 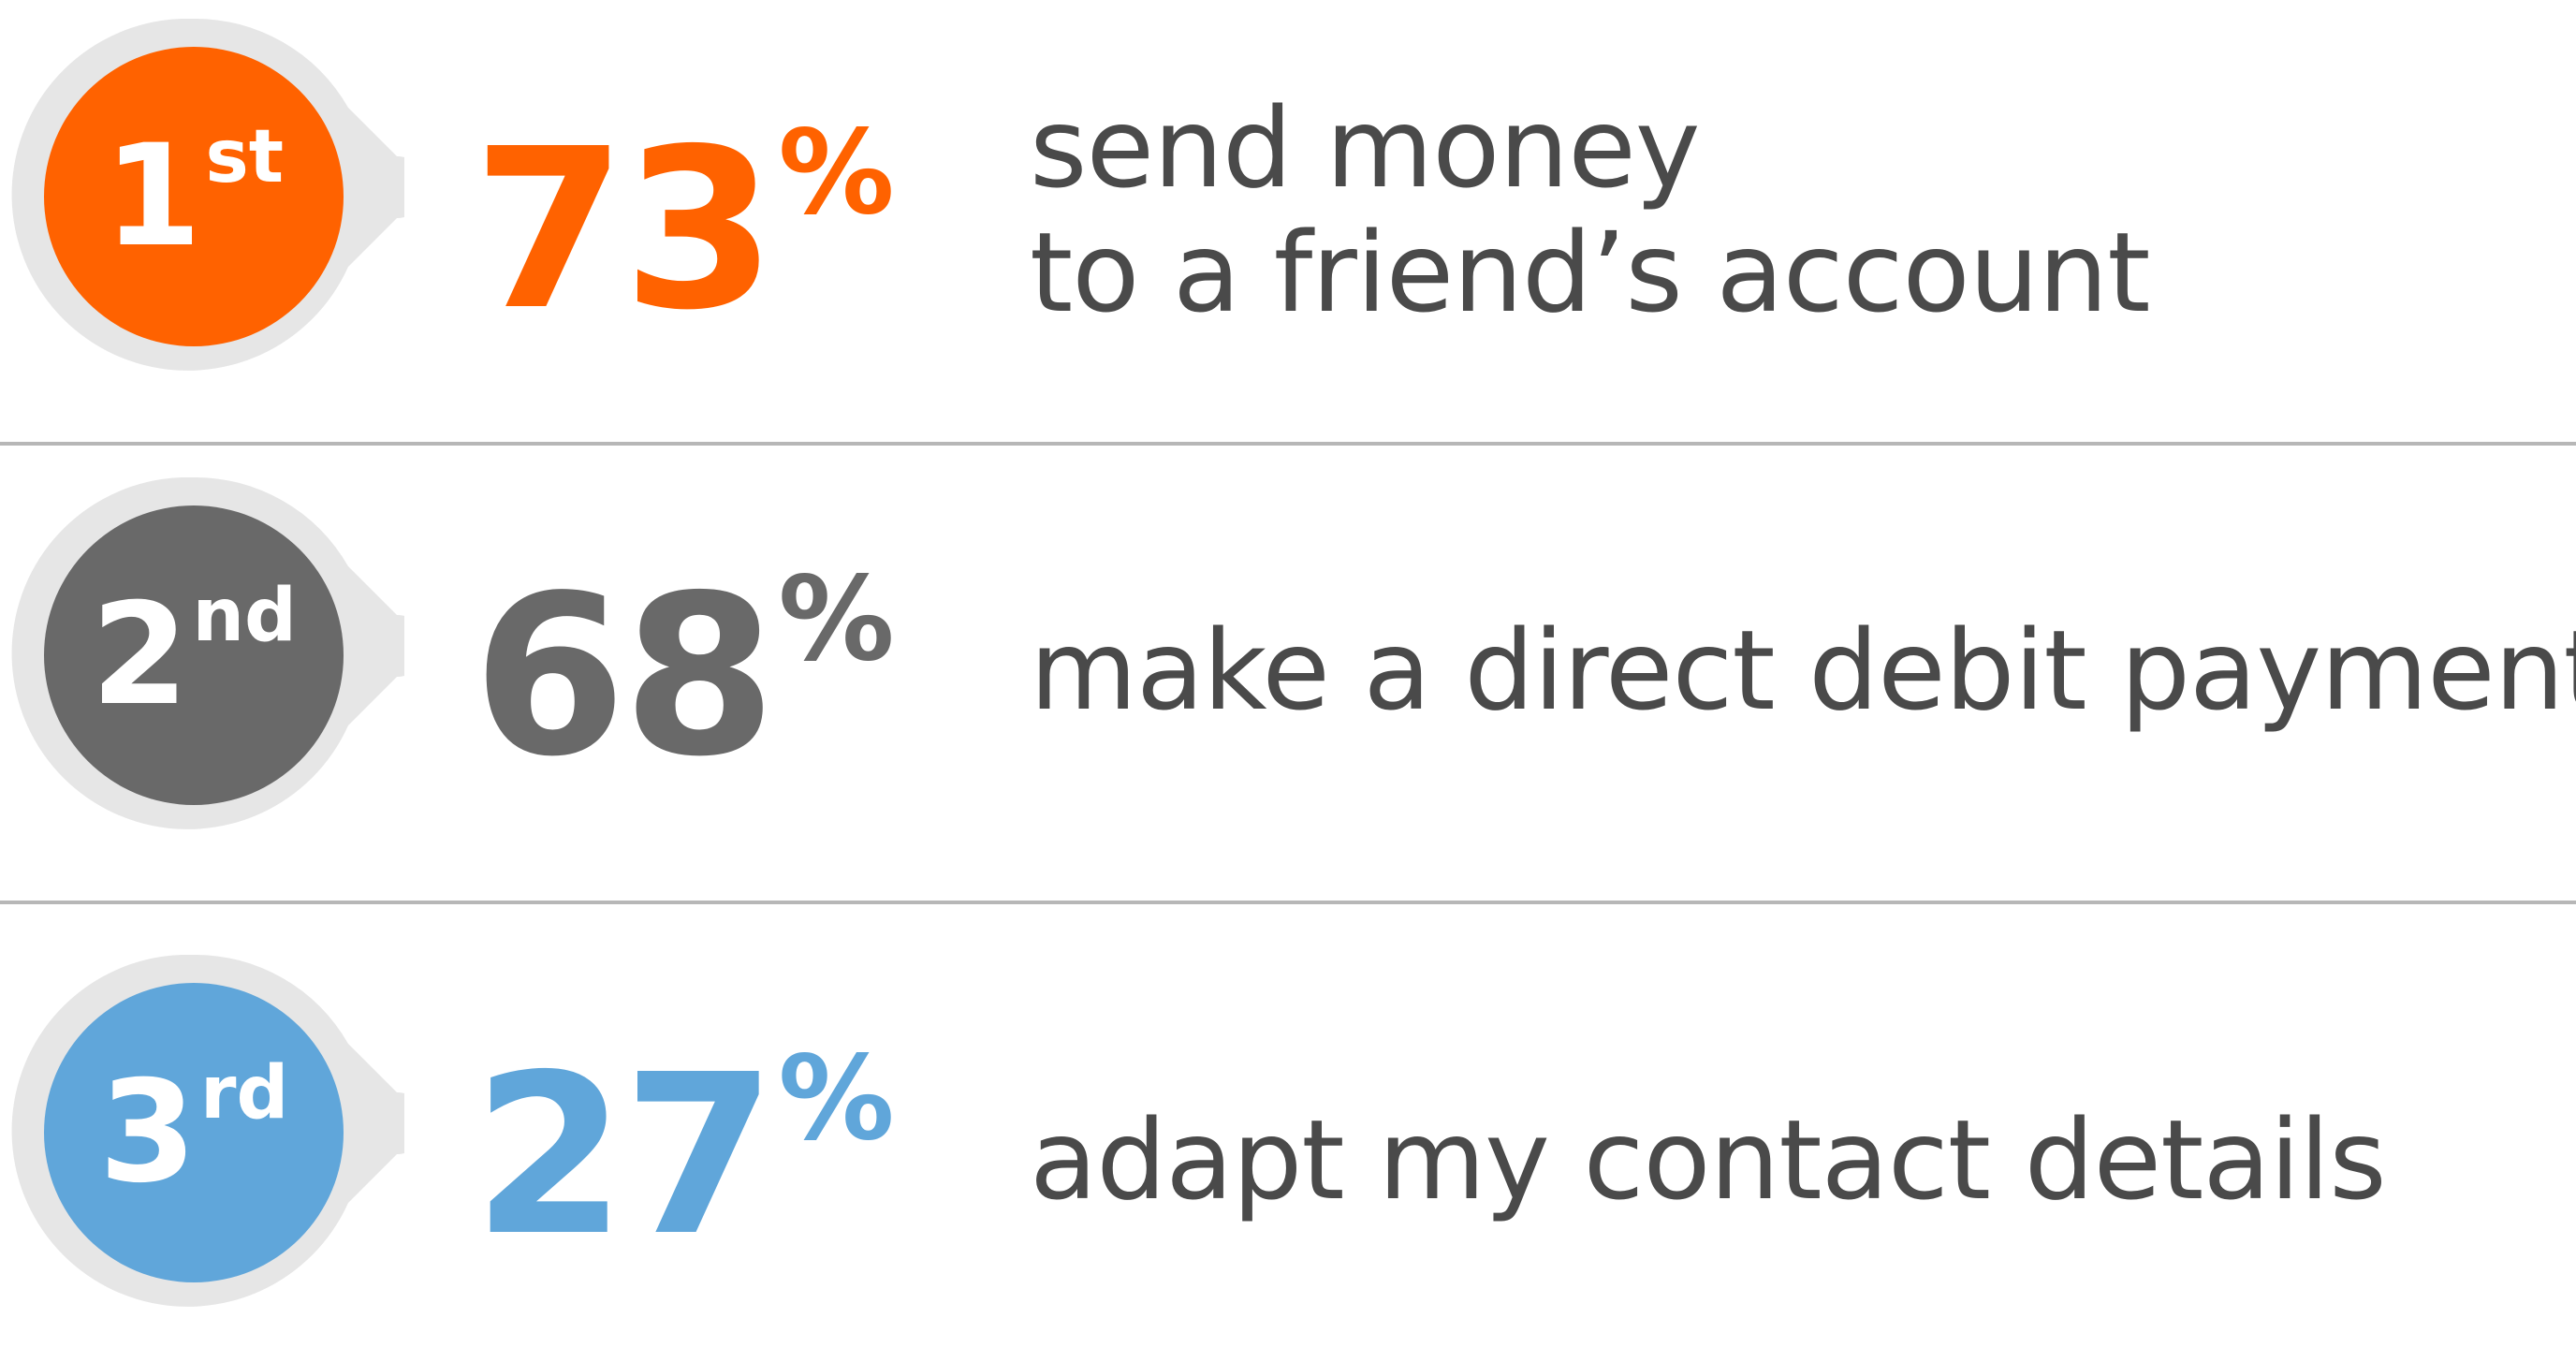 What do you see at coordinates (245, 157) in the screenshot?
I see `rank-suffix: st` at bounding box center [245, 157].